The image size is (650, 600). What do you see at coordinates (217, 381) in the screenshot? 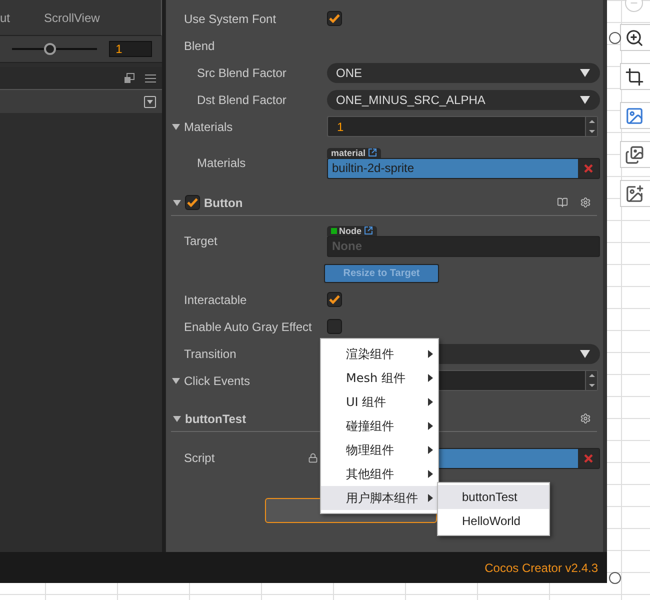
I see `property-label: Click Events` at bounding box center [217, 381].